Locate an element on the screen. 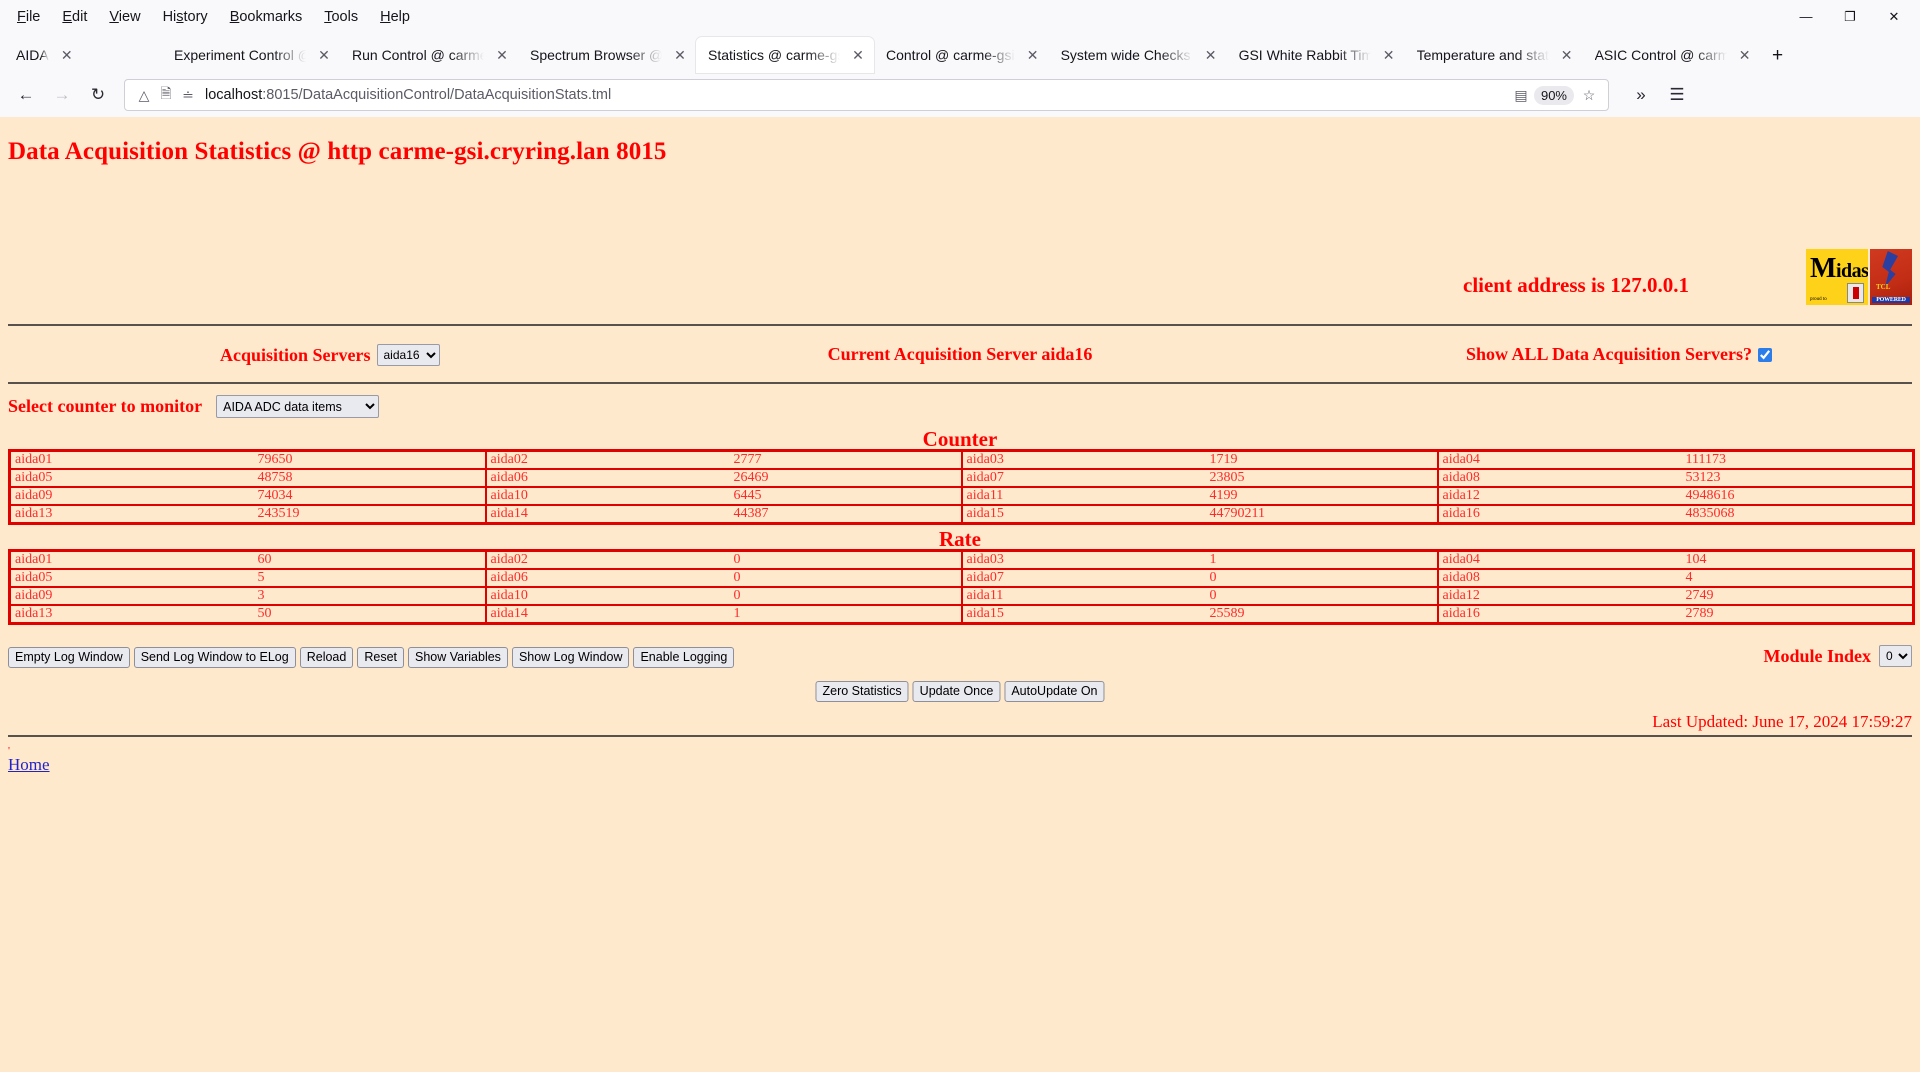 Image resolution: width=1920 pixels, height=1080 pixels. menu-help: Help is located at coordinates (395, 17).